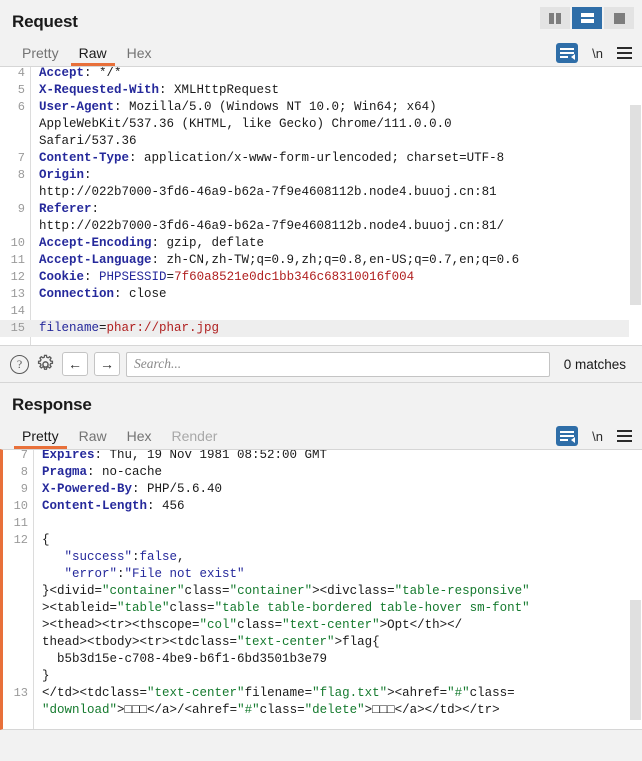  Describe the element at coordinates (46, 540) in the screenshot. I see `line-text: {` at that location.